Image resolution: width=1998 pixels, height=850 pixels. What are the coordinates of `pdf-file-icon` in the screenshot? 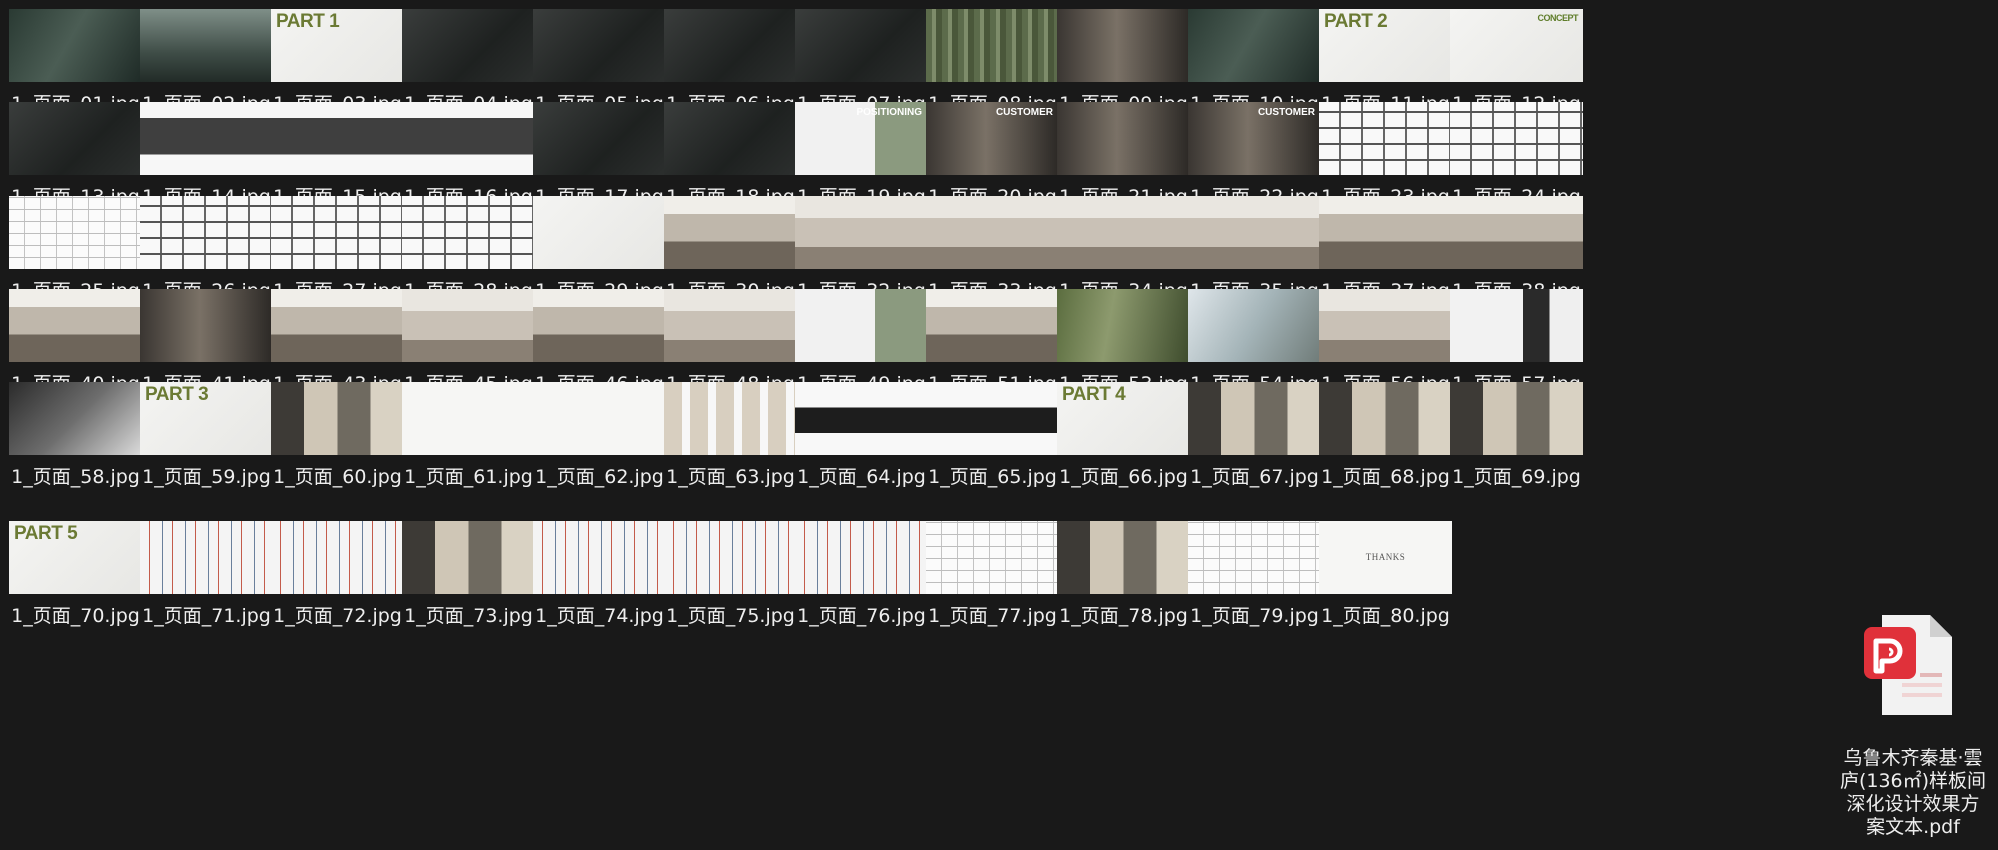 It's located at (1908, 665).